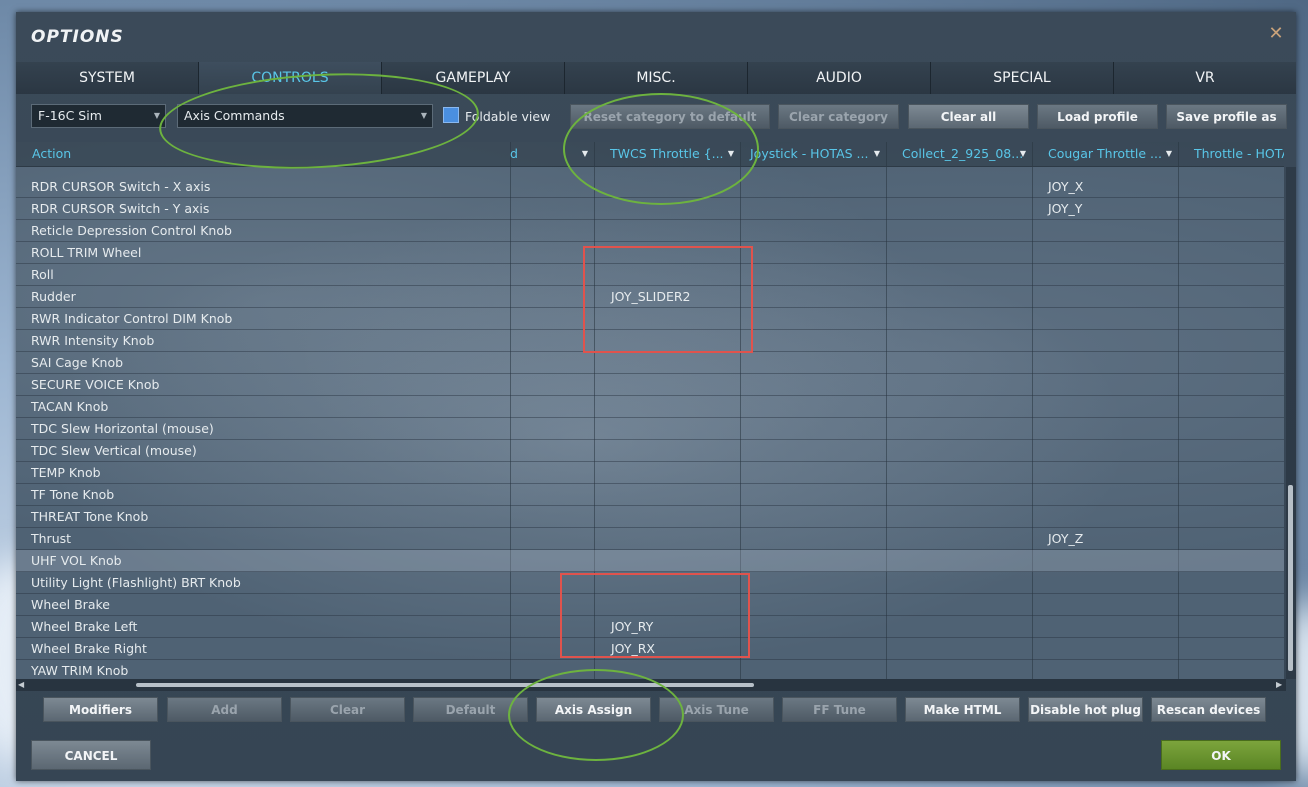  I want to click on table-row: UHF VOL Knob, so click(650, 561).